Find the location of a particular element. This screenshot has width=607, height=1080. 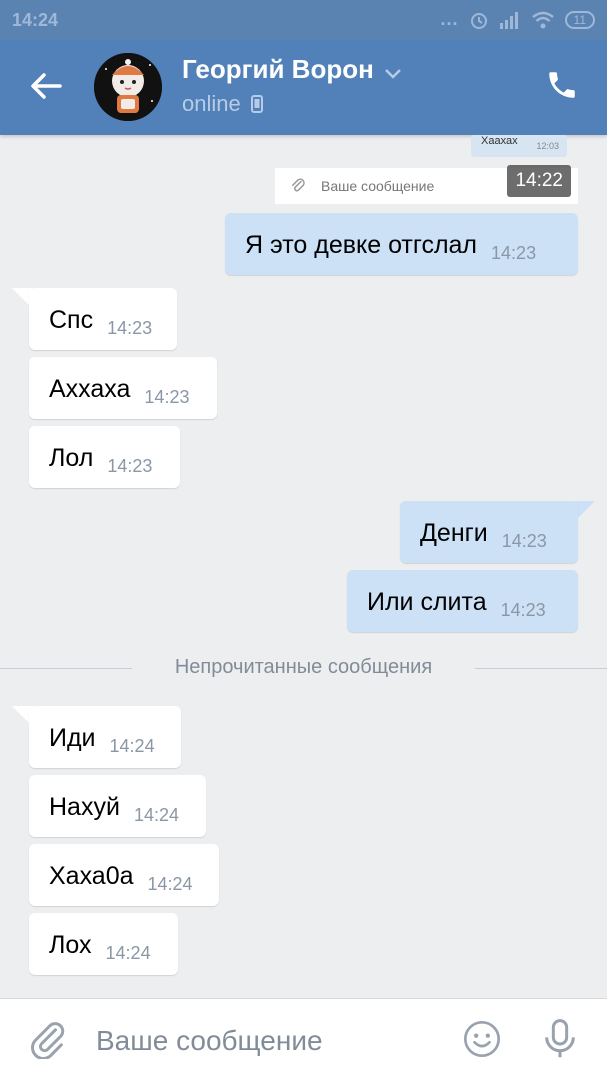

message-text: Хаха0а is located at coordinates (91, 876).